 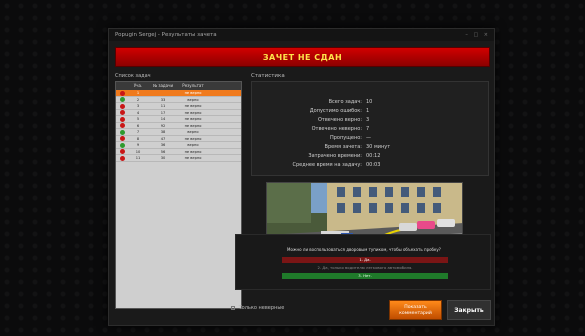 I want to click on task-row-task: 38, so click(x=163, y=132).